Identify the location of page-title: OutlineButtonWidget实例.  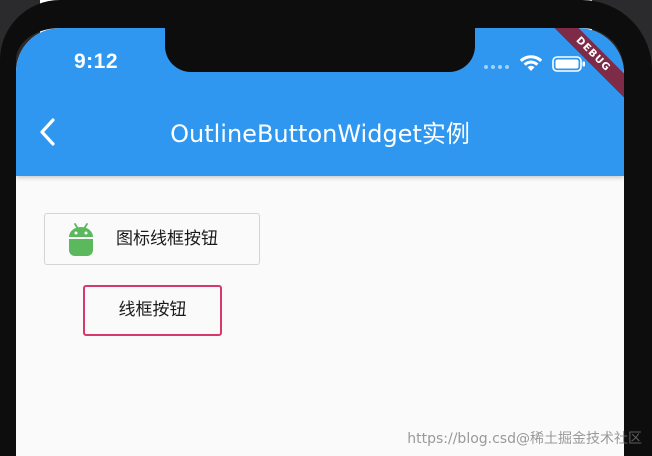
(320, 134).